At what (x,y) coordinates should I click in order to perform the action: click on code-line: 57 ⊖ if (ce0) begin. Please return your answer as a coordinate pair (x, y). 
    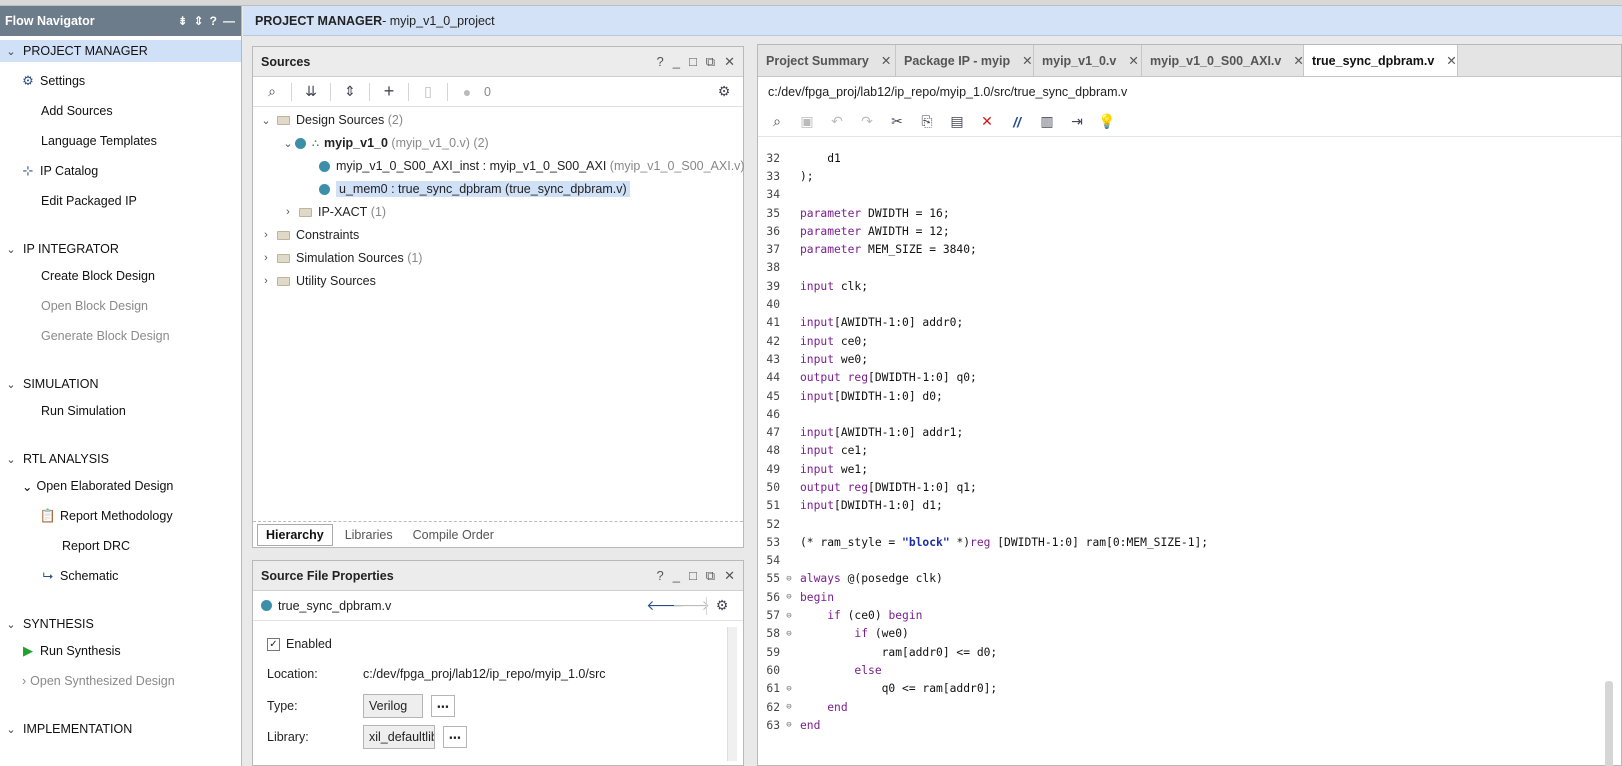
    Looking at the image, I should click on (1189, 615).